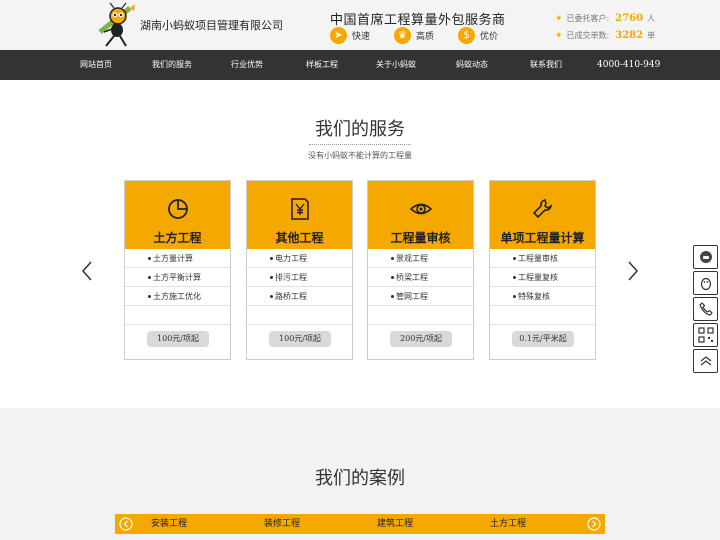 The width and height of the screenshot is (720, 540). I want to click on yen-document-icon, so click(300, 209).